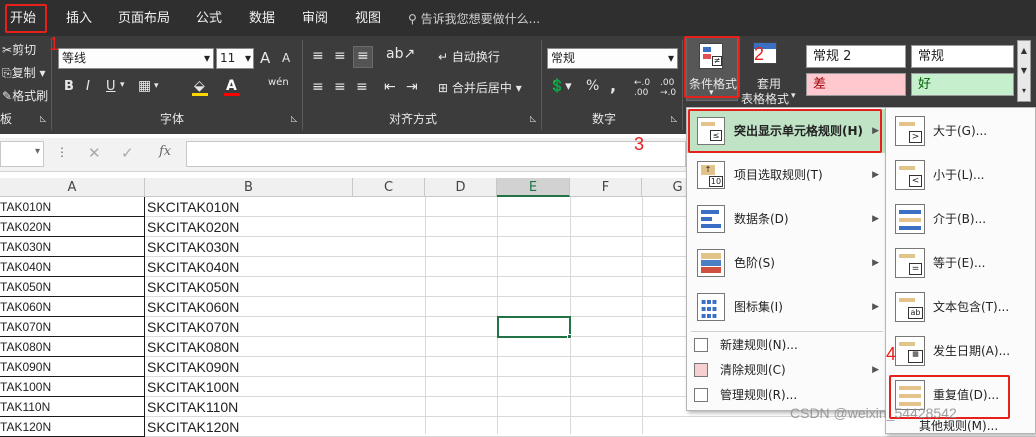 The image size is (1036, 437). What do you see at coordinates (249, 207) in the screenshot?
I see `cell-b: SKCITAK010N` at bounding box center [249, 207].